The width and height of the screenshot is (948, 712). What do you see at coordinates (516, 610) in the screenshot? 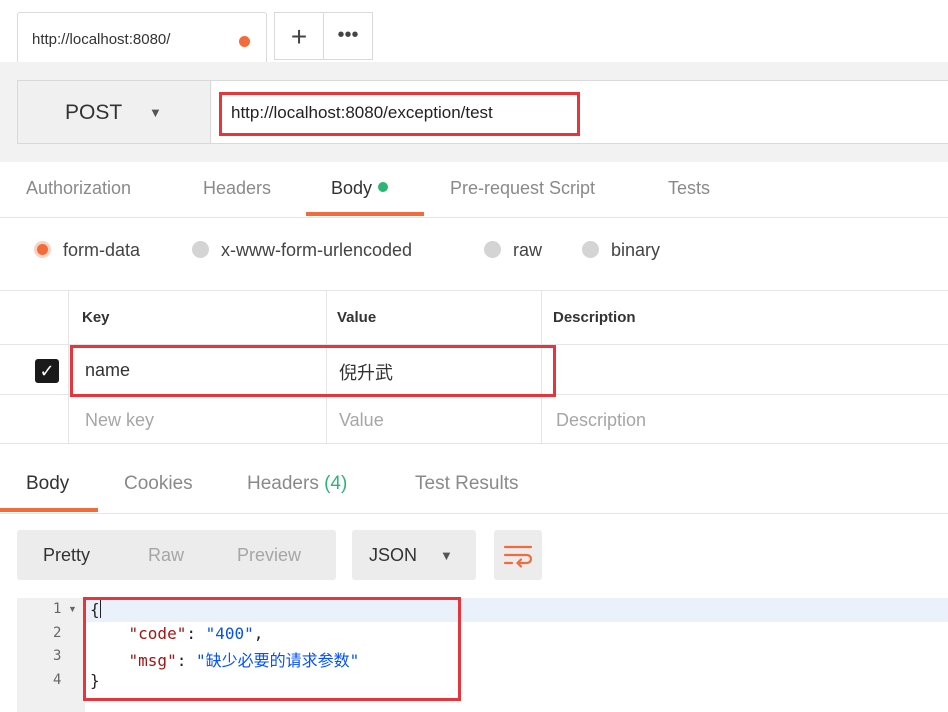
I see `active-line-highlight` at bounding box center [516, 610].